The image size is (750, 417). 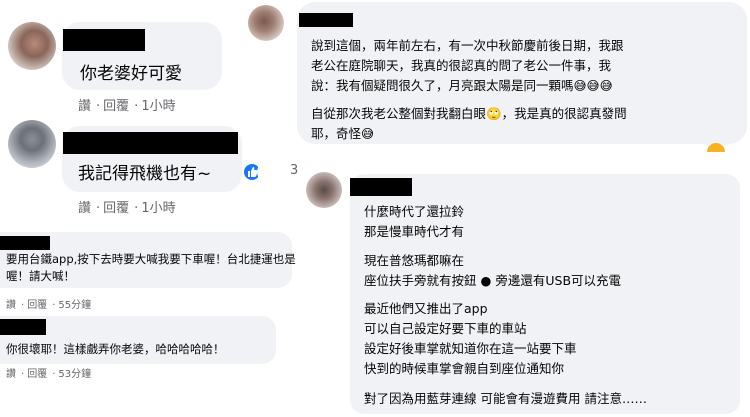 I want to click on comment-bubble: 要用台鐵app,按下去時要大喊我要下車喔！台北捷運也是 喔！請大喊！, so click(x=148, y=260).